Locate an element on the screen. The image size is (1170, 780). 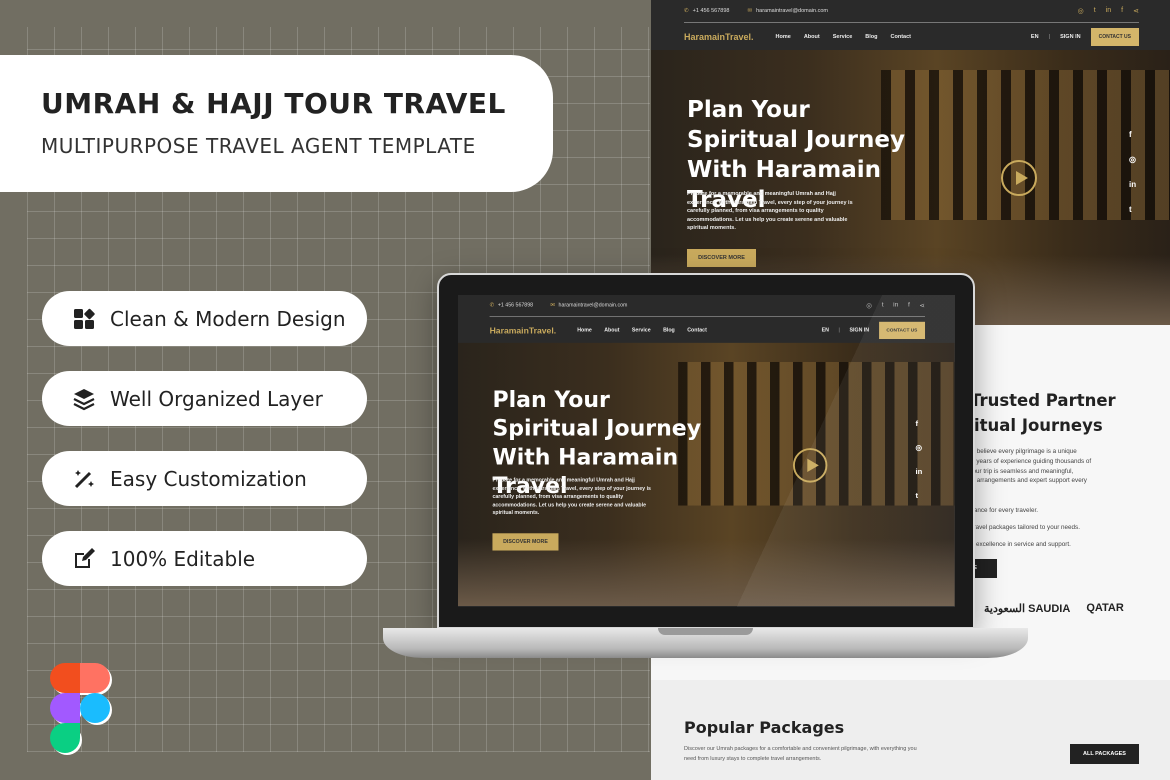
all-packages-button: ALL PACKAGES is located at coordinates (1104, 754).